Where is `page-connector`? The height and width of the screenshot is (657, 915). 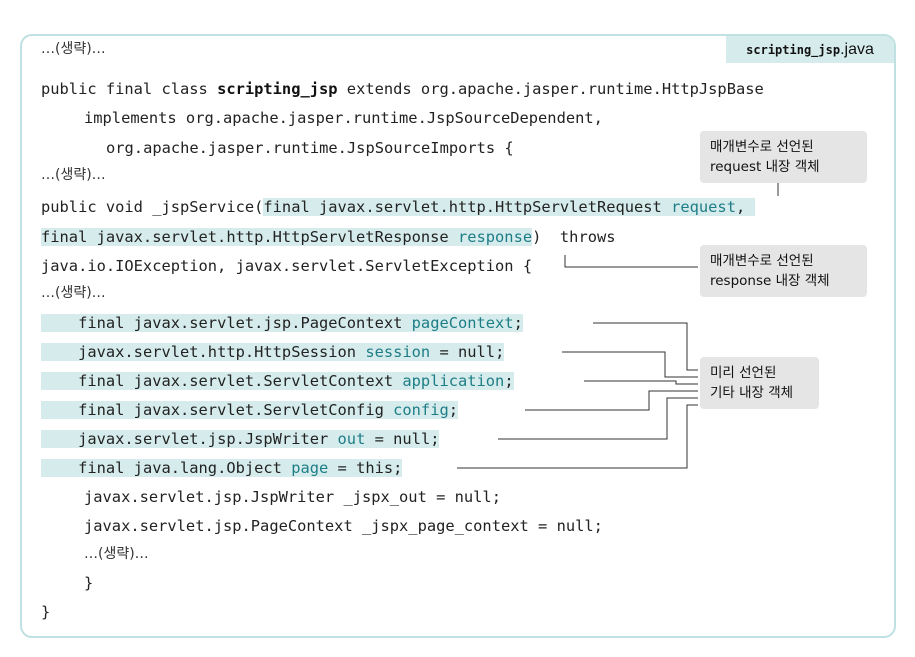
page-connector is located at coordinates (577, 436).